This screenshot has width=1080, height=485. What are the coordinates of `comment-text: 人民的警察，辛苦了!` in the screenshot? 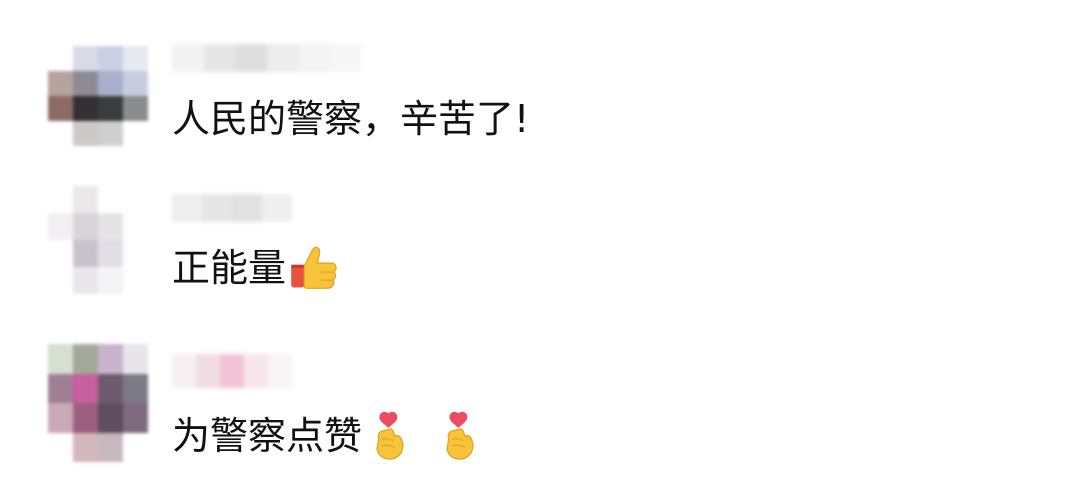 It's located at (350, 119).